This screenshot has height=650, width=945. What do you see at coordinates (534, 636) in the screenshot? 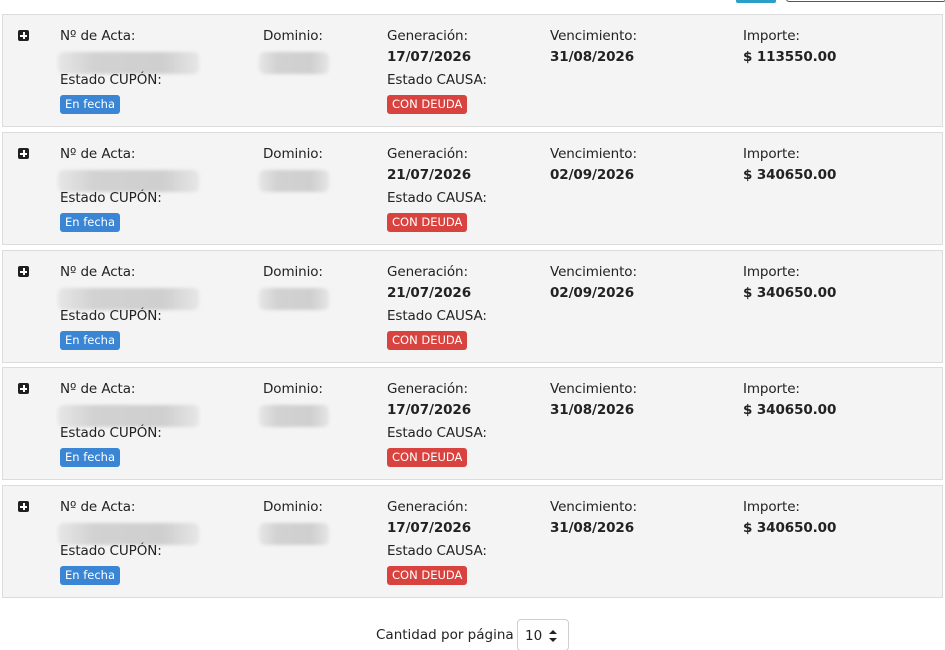
I see `page-size-value: 10` at bounding box center [534, 636].